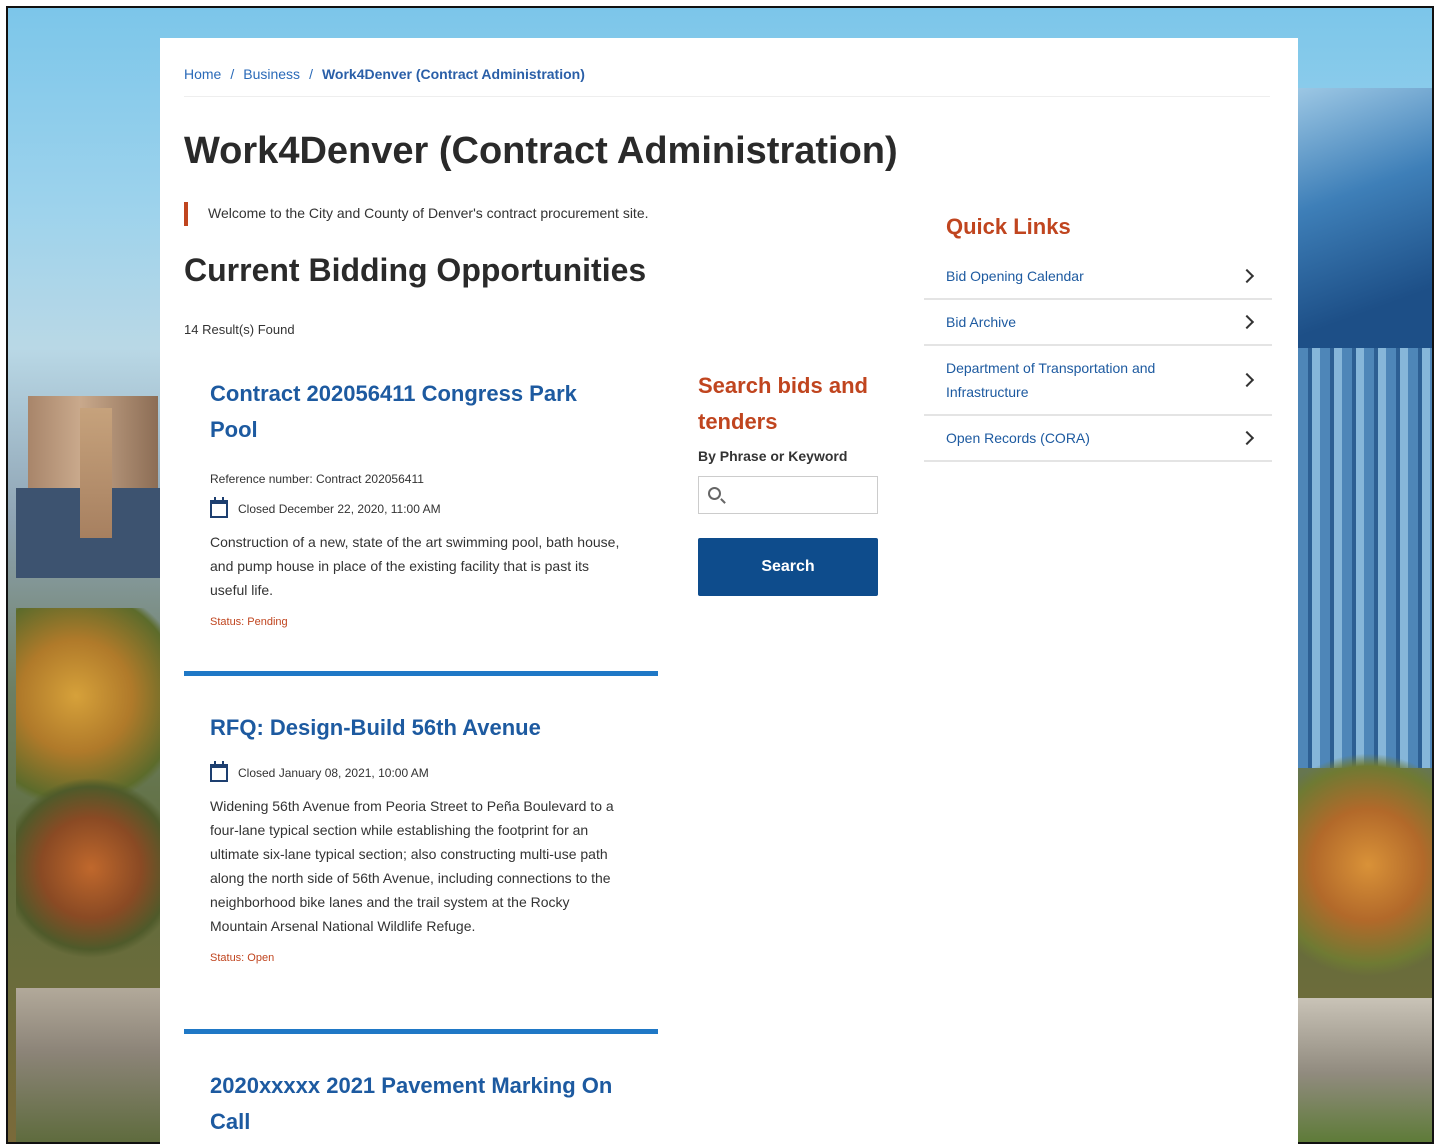 This screenshot has width=1440, height=1144. Describe the element at coordinates (239, 329) in the screenshot. I see `results-count: 14 Result(s) Found` at that location.